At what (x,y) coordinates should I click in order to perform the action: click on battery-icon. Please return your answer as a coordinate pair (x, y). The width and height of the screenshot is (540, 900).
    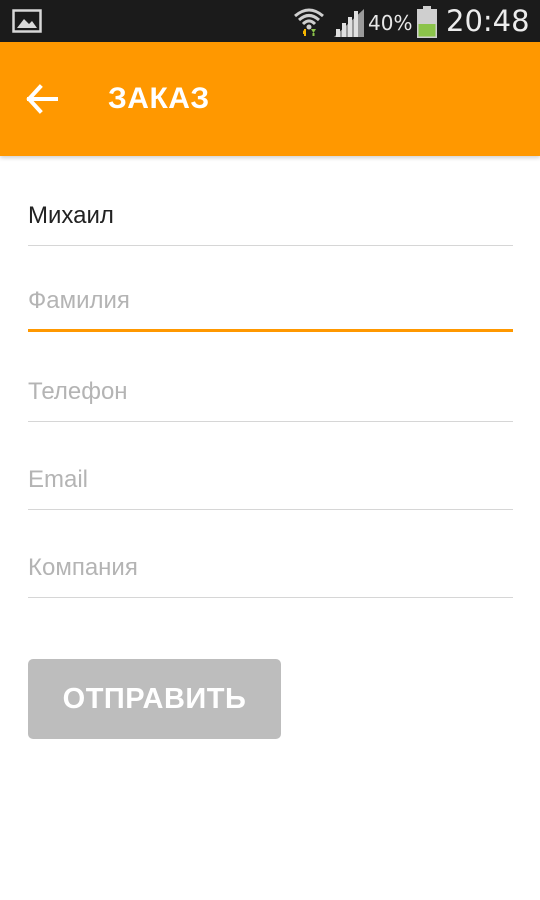
    Looking at the image, I should click on (427, 22).